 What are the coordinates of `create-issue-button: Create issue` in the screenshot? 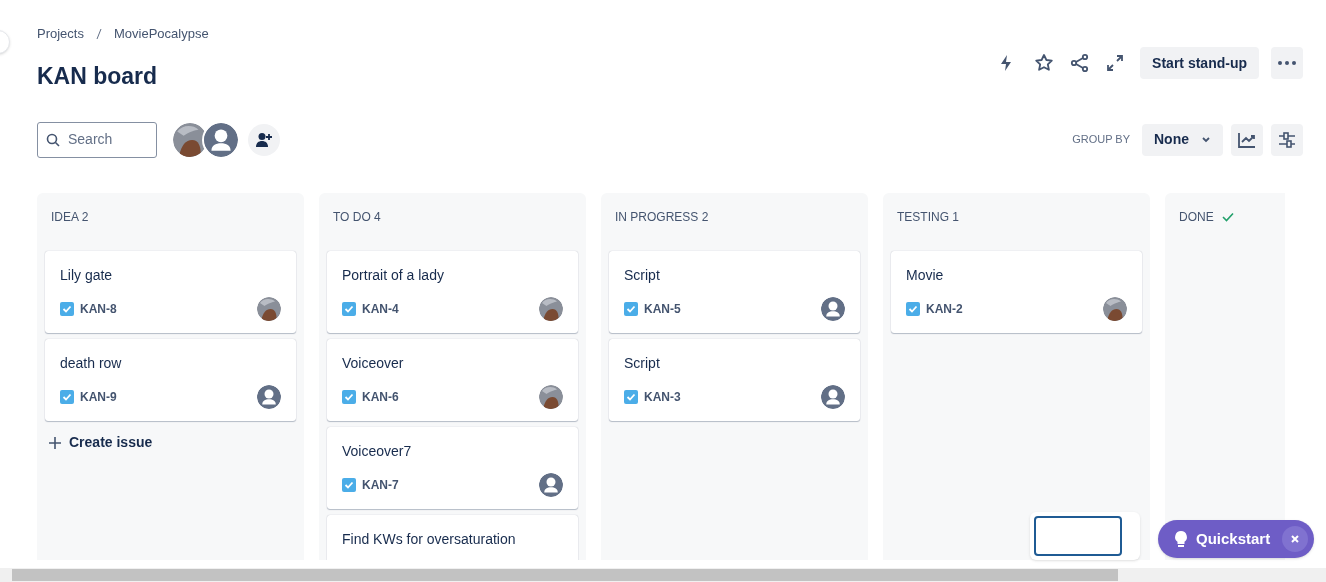 It's located at (101, 442).